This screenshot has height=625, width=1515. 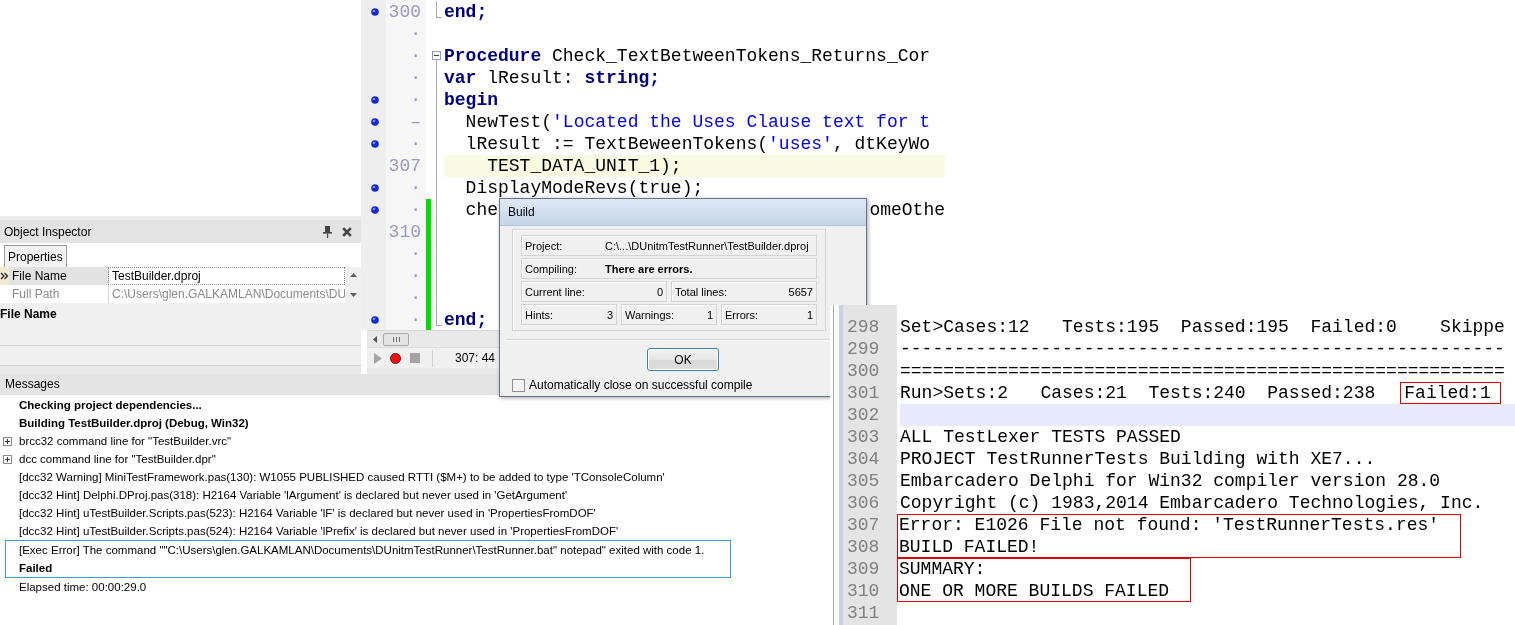 I want to click on tab: Properties, so click(x=35, y=256).